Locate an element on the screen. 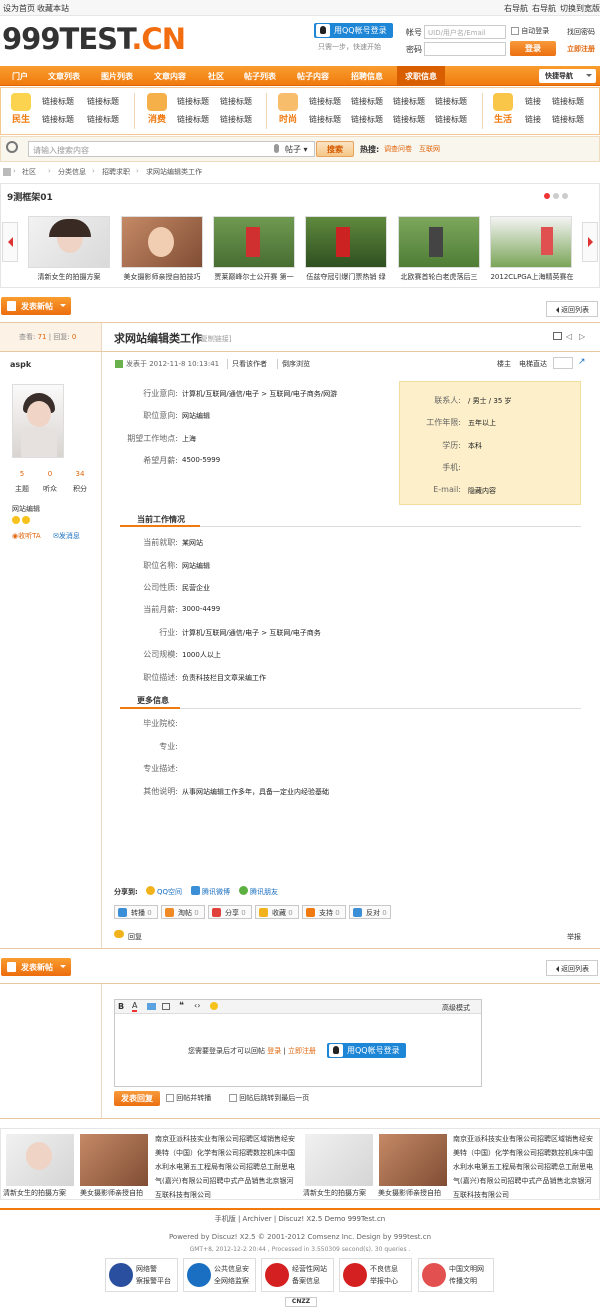 The image size is (600, 1316). share-tencent-weibo: 腾讯微博 is located at coordinates (216, 892).